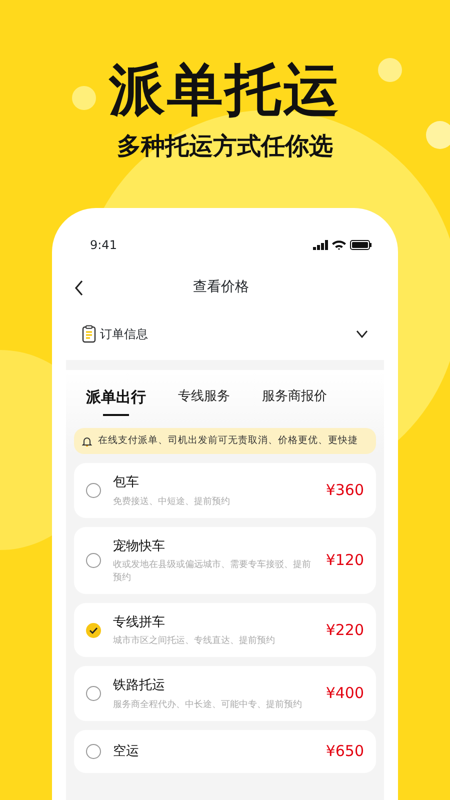  What do you see at coordinates (103, 245) in the screenshot?
I see `status-time: 9:41` at bounding box center [103, 245].